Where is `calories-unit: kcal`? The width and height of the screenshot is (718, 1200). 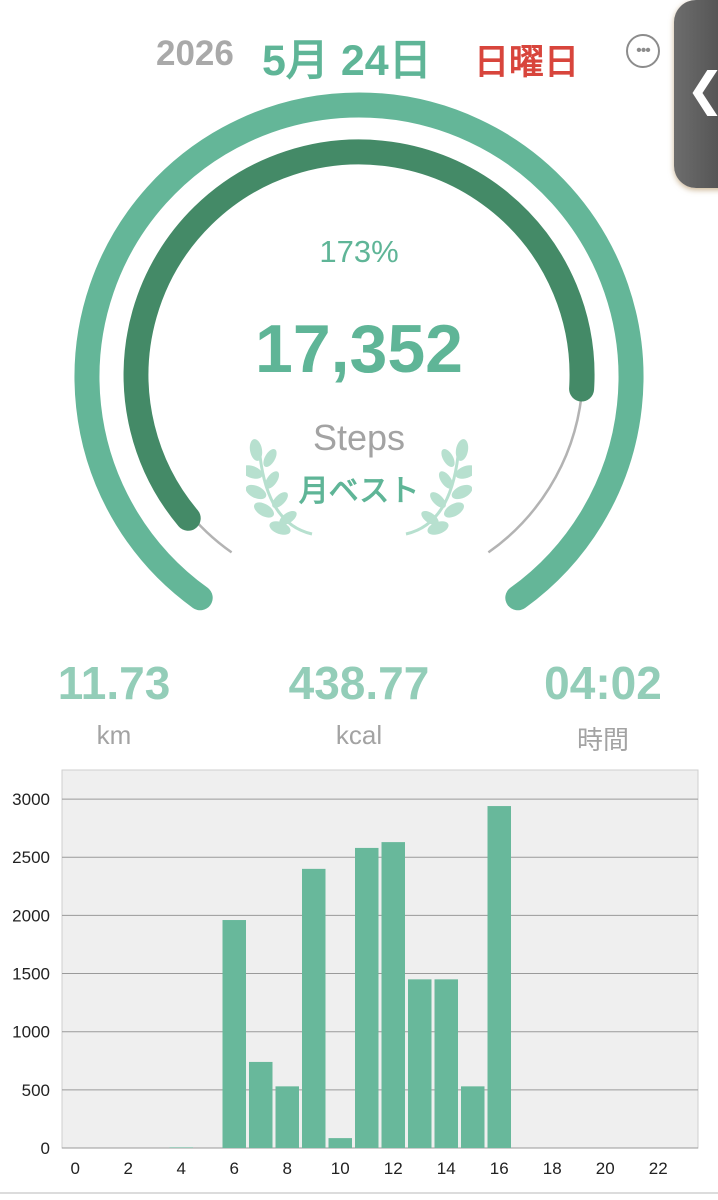 calories-unit: kcal is located at coordinates (359, 735).